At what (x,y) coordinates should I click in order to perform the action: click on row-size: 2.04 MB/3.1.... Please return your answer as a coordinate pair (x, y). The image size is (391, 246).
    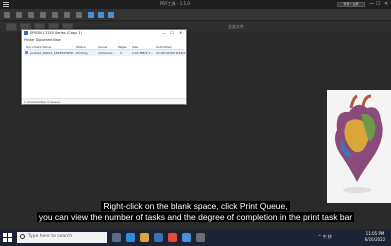
    Looking at the image, I should click on (142, 53).